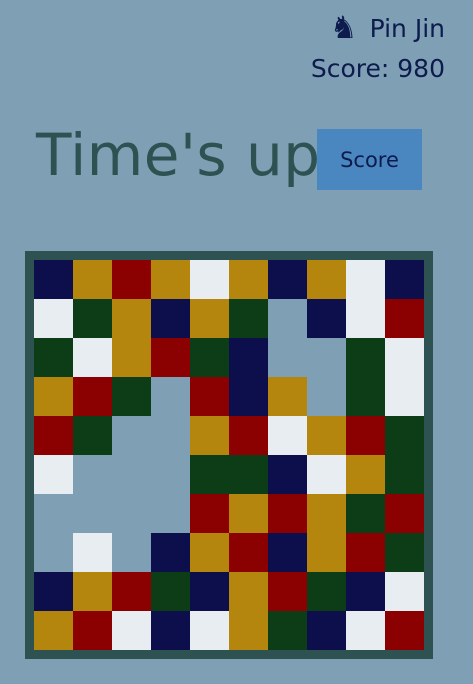 The height and width of the screenshot is (684, 473). I want to click on score-button: Score, so click(369, 159).